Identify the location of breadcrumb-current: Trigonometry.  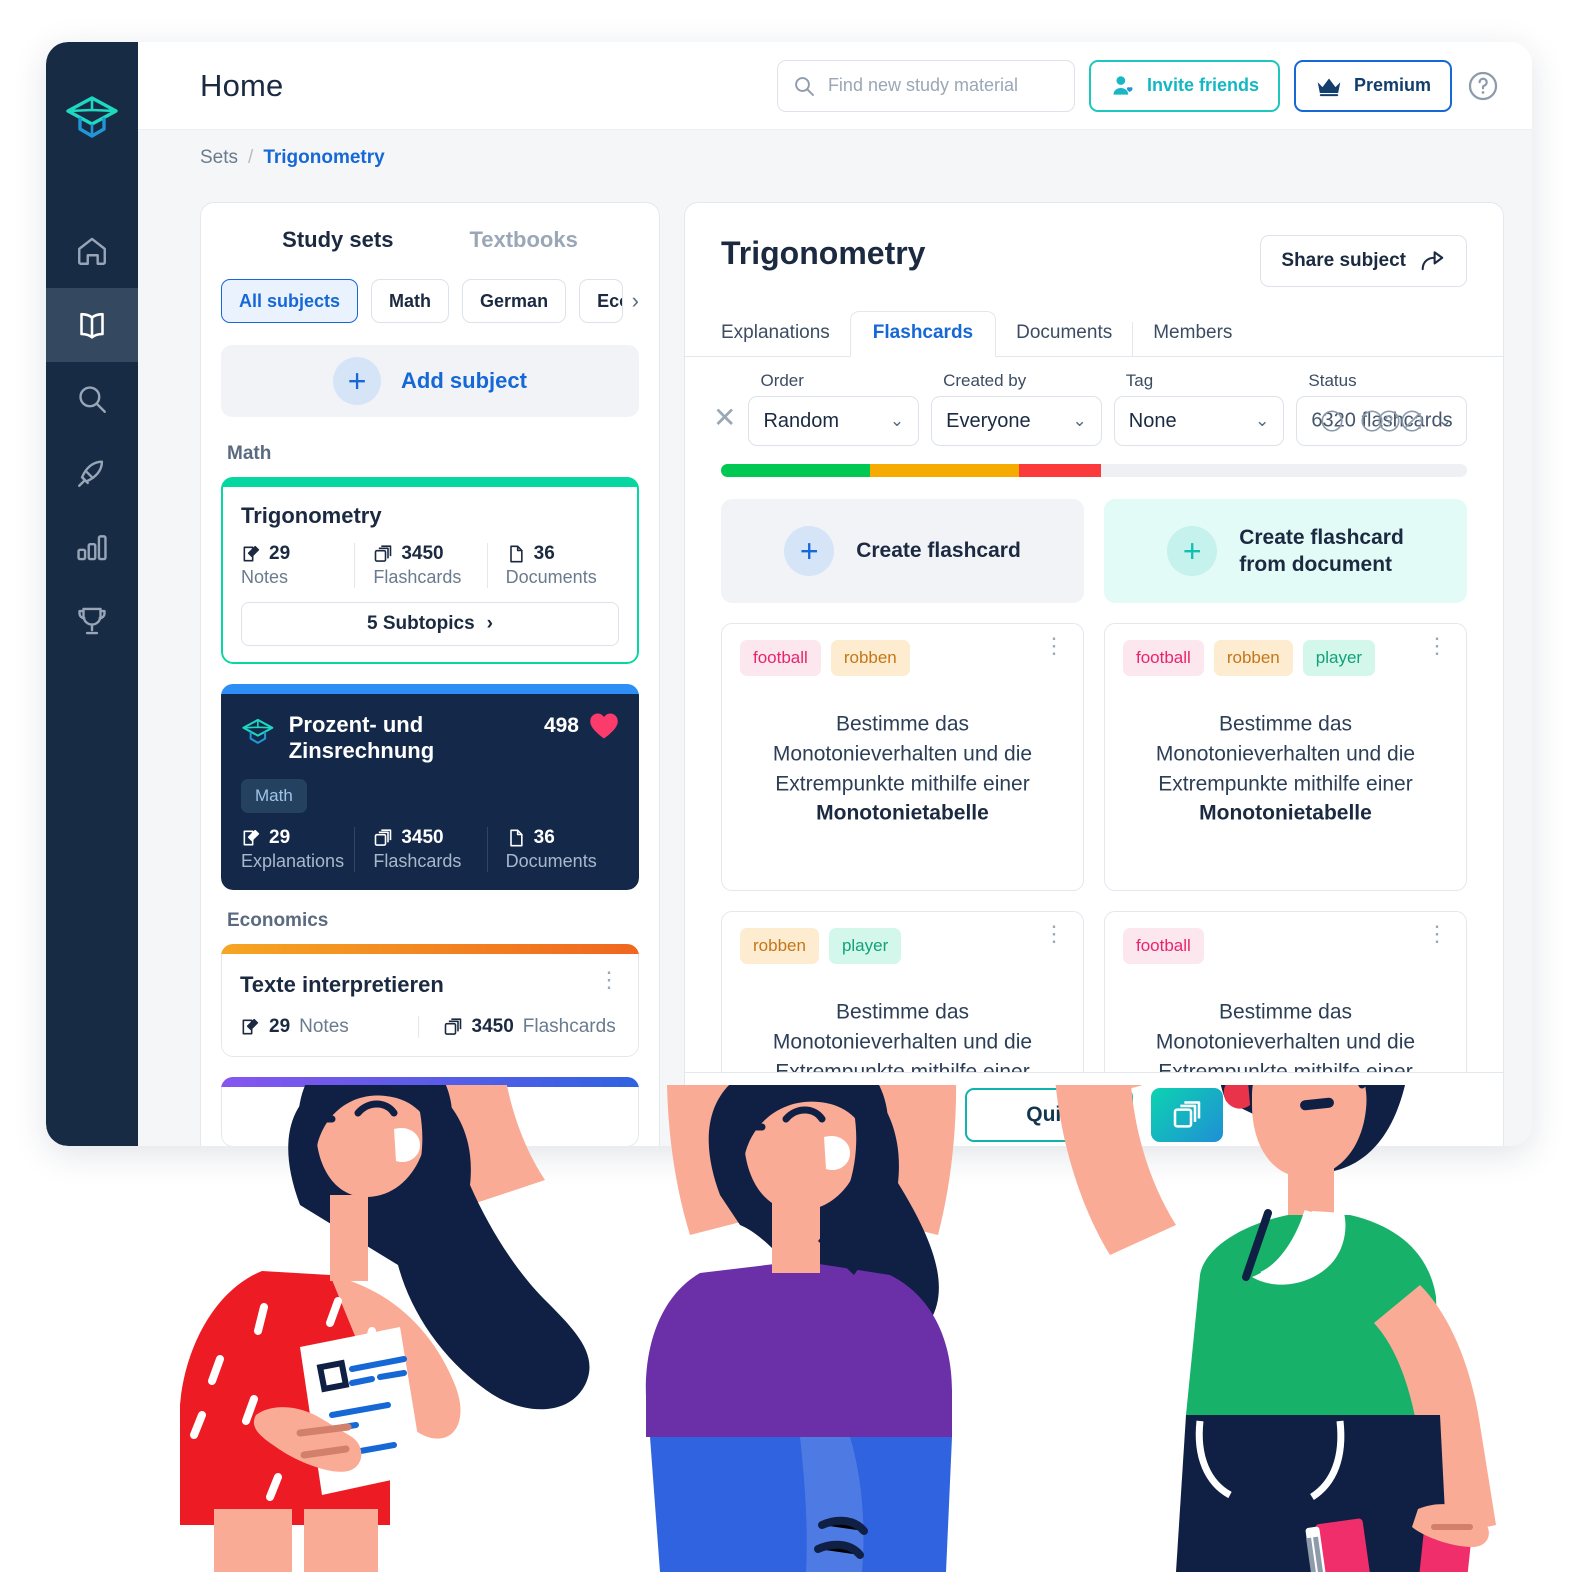
(323, 158).